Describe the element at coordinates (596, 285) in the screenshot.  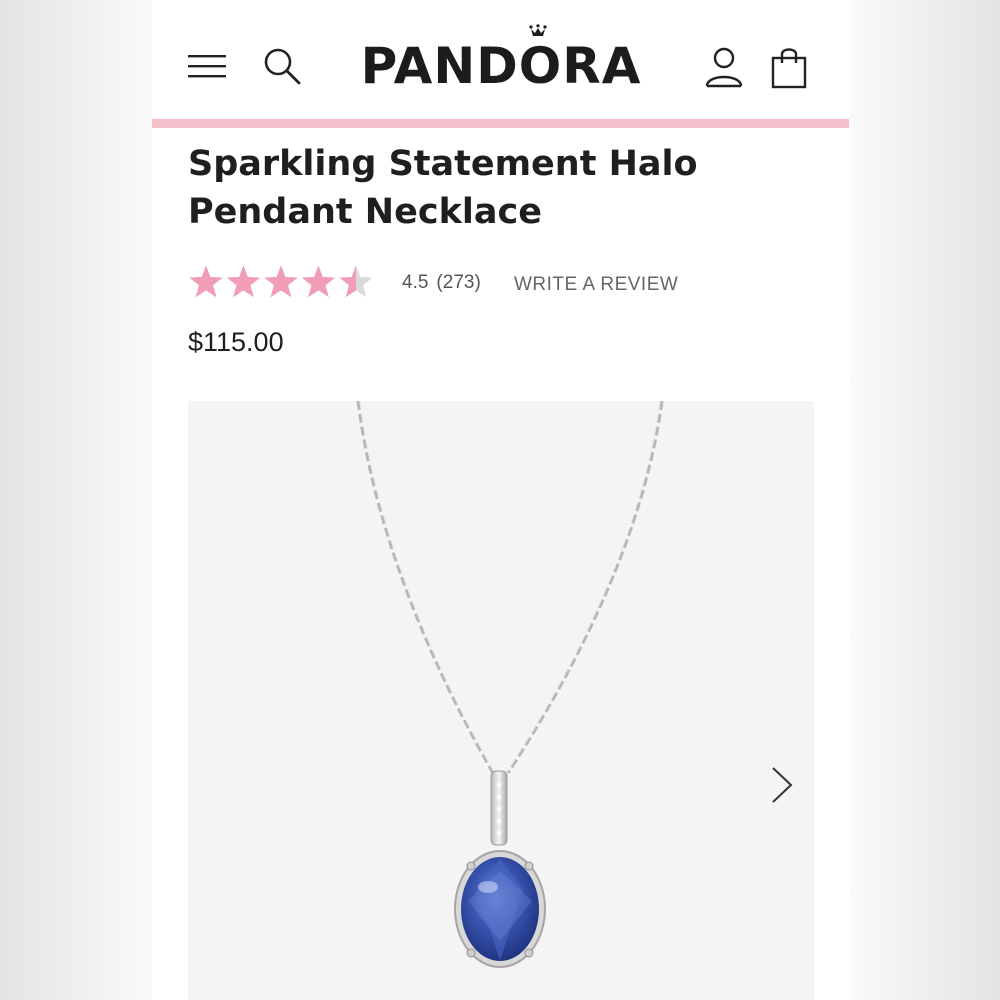
I see `write-review-link: WRITE A REVIEW` at that location.